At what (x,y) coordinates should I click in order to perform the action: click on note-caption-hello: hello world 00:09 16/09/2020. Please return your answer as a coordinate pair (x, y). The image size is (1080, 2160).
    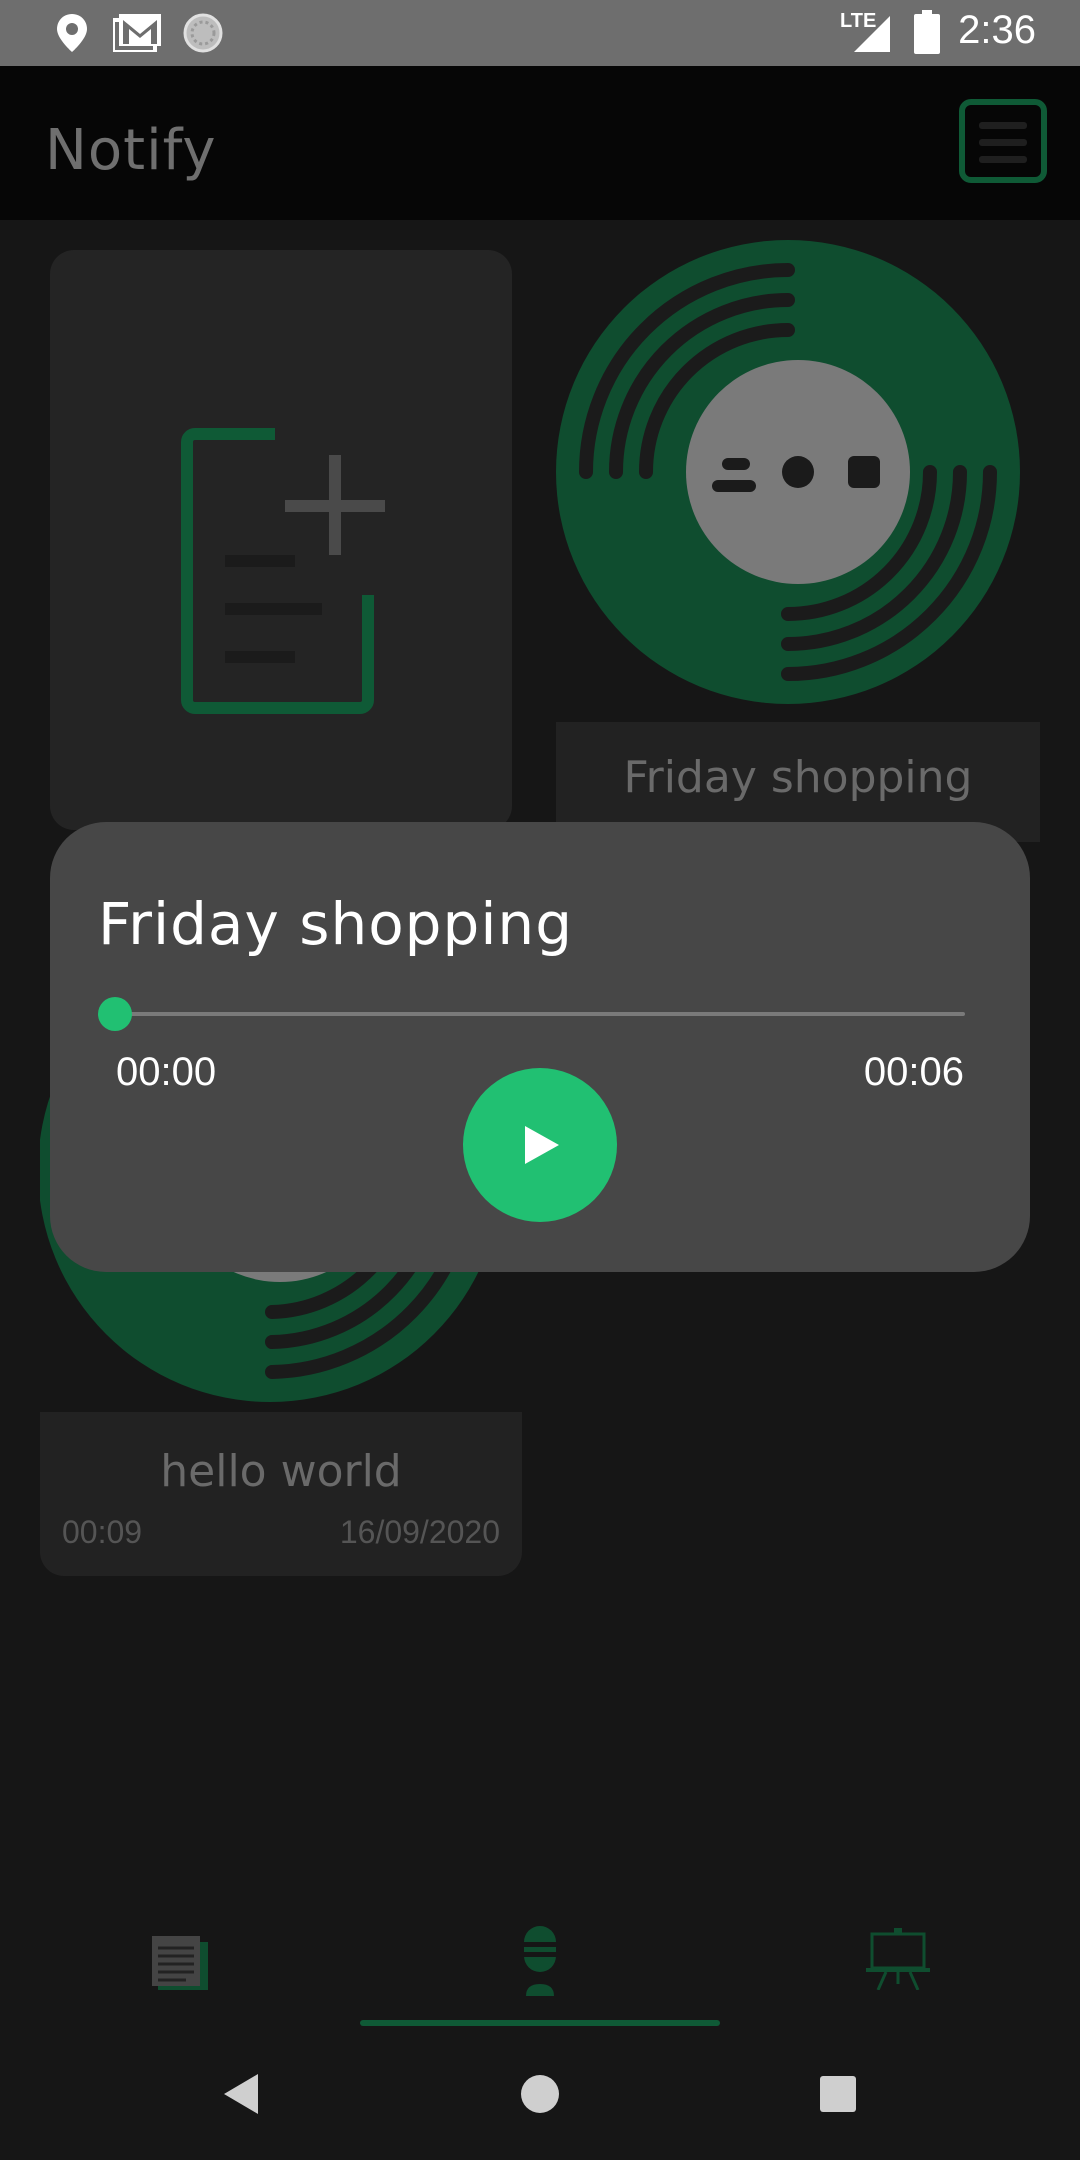
    Looking at the image, I should click on (281, 1494).